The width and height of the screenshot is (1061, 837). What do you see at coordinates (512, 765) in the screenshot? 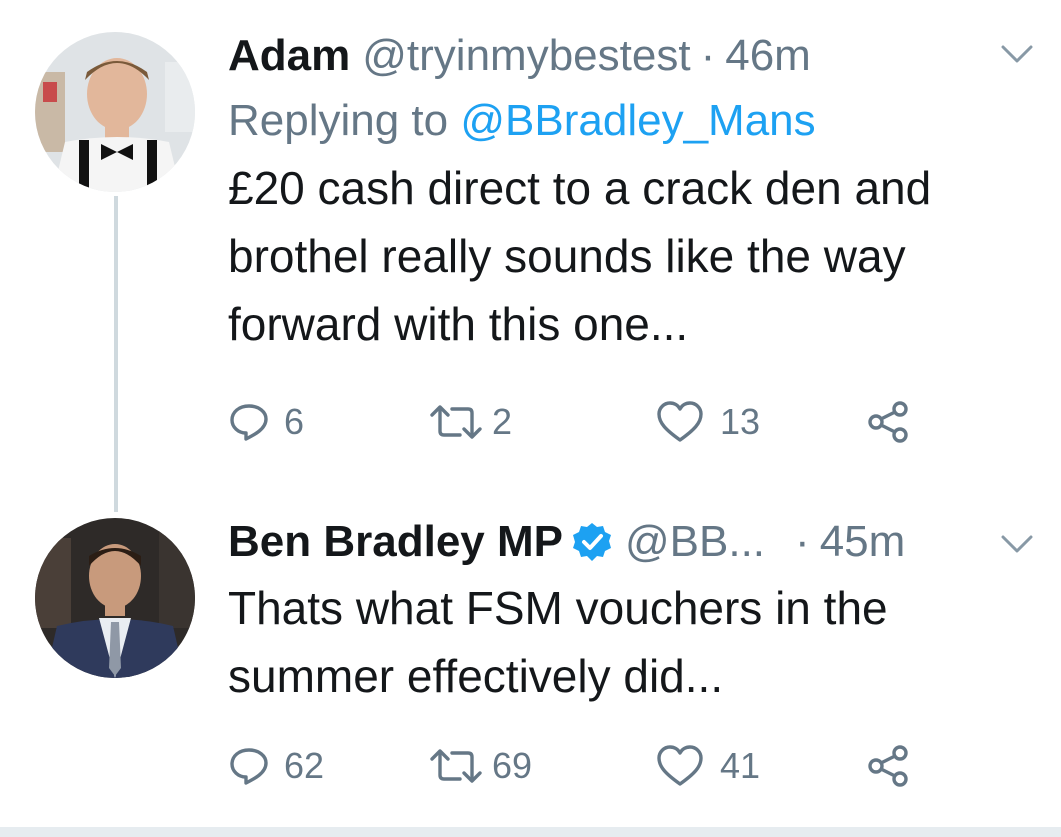
I see `retweet-count: 69` at bounding box center [512, 765].